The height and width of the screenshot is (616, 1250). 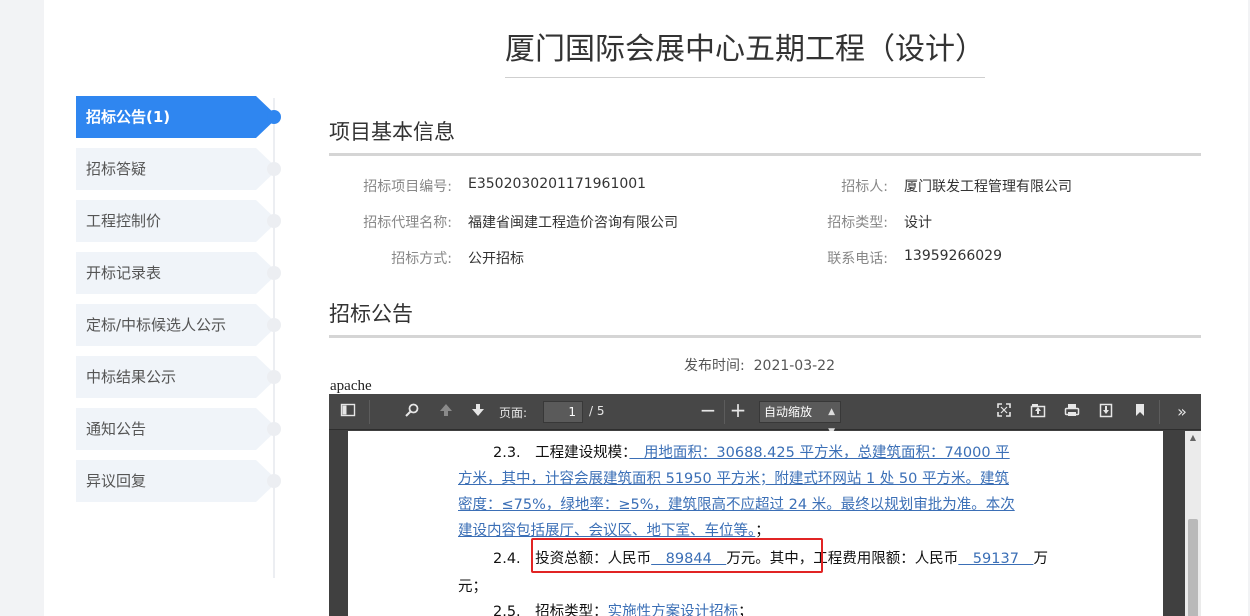 I want to click on pdf-text: 2.5. 招标类型：, so click(x=550, y=610).